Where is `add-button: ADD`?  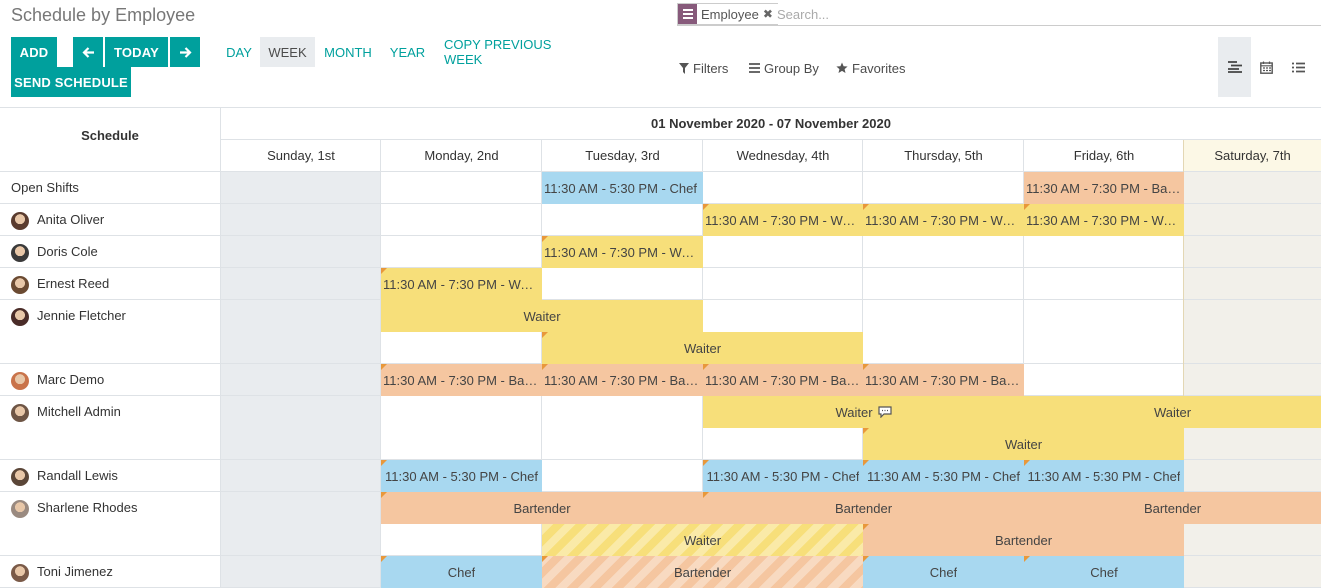
add-button: ADD is located at coordinates (34, 52).